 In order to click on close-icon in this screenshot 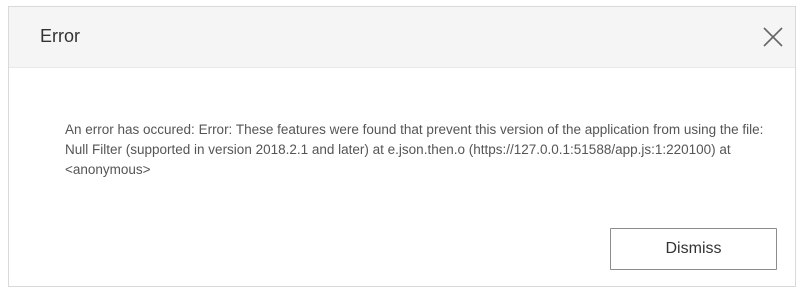, I will do `click(773, 37)`.